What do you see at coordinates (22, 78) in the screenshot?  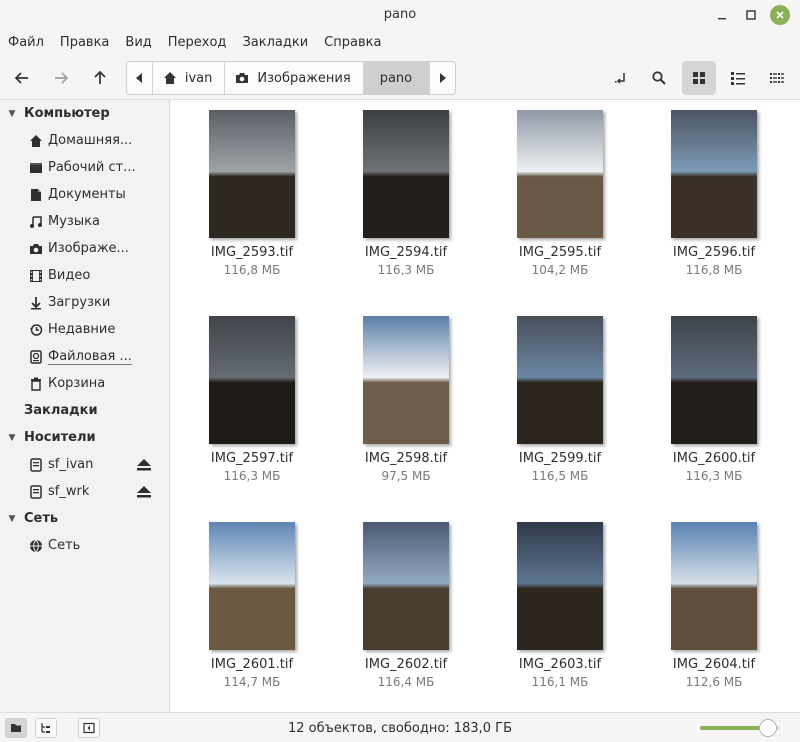 I see `back-button` at bounding box center [22, 78].